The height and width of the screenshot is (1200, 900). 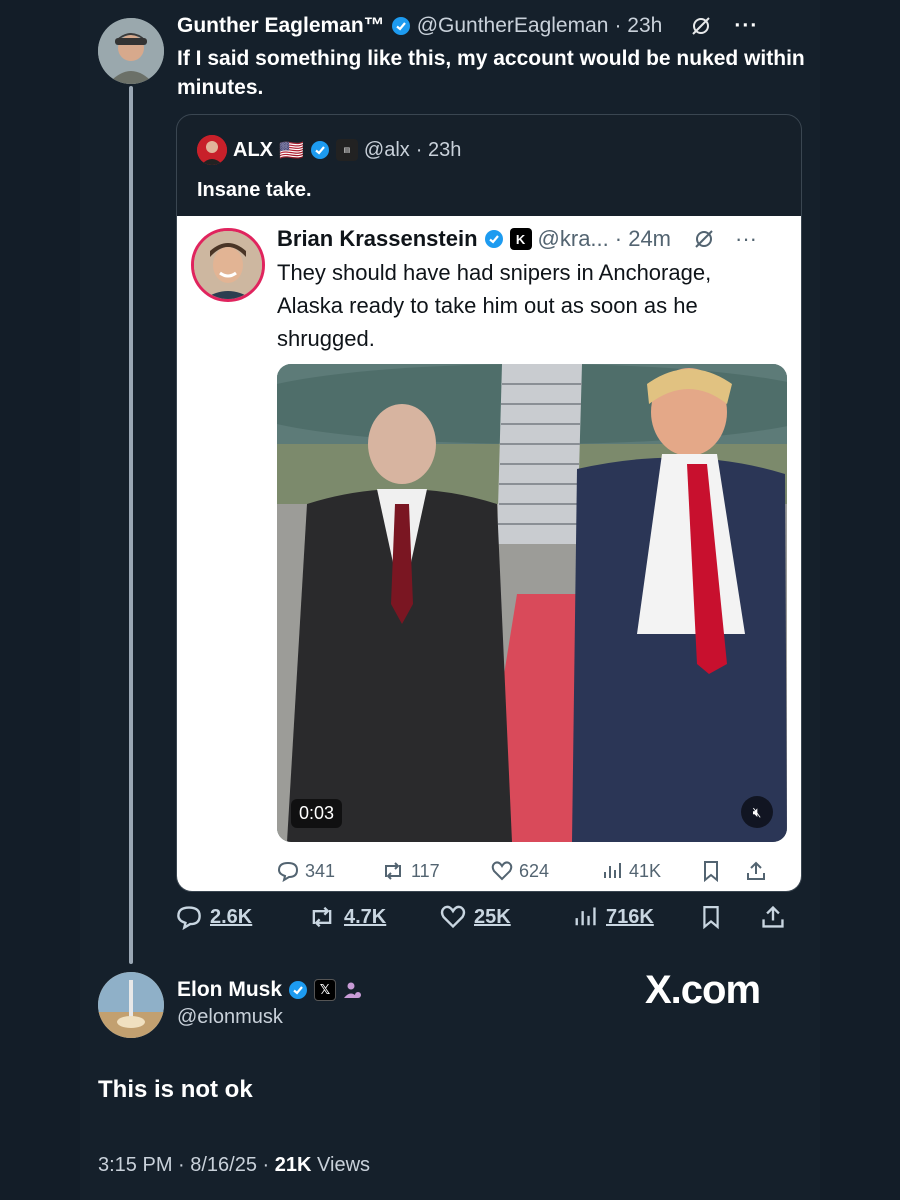 I want to click on author-name: Brian Krassenstein, so click(x=377, y=238).